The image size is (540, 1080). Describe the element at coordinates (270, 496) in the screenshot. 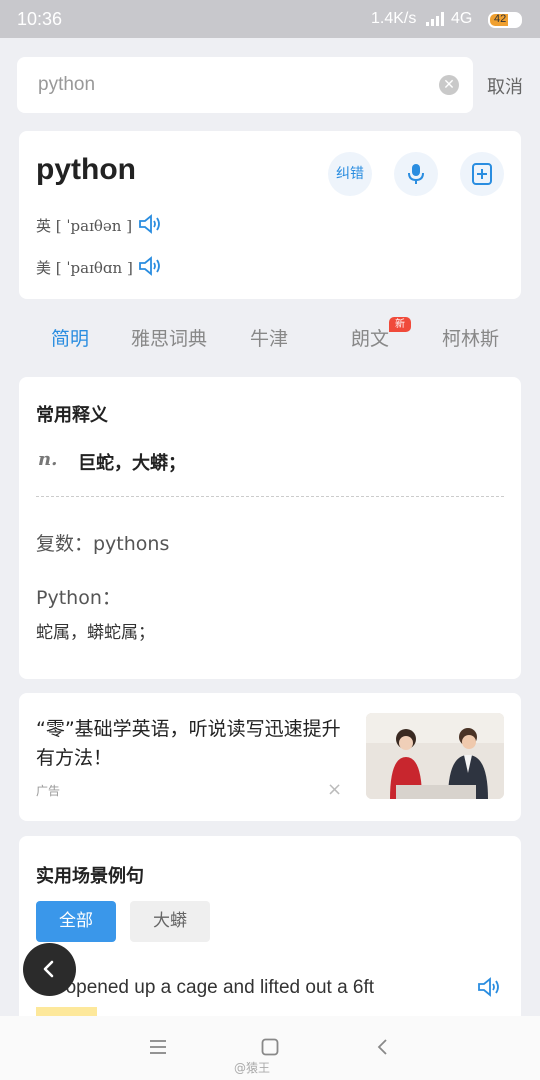

I see `divider` at that location.